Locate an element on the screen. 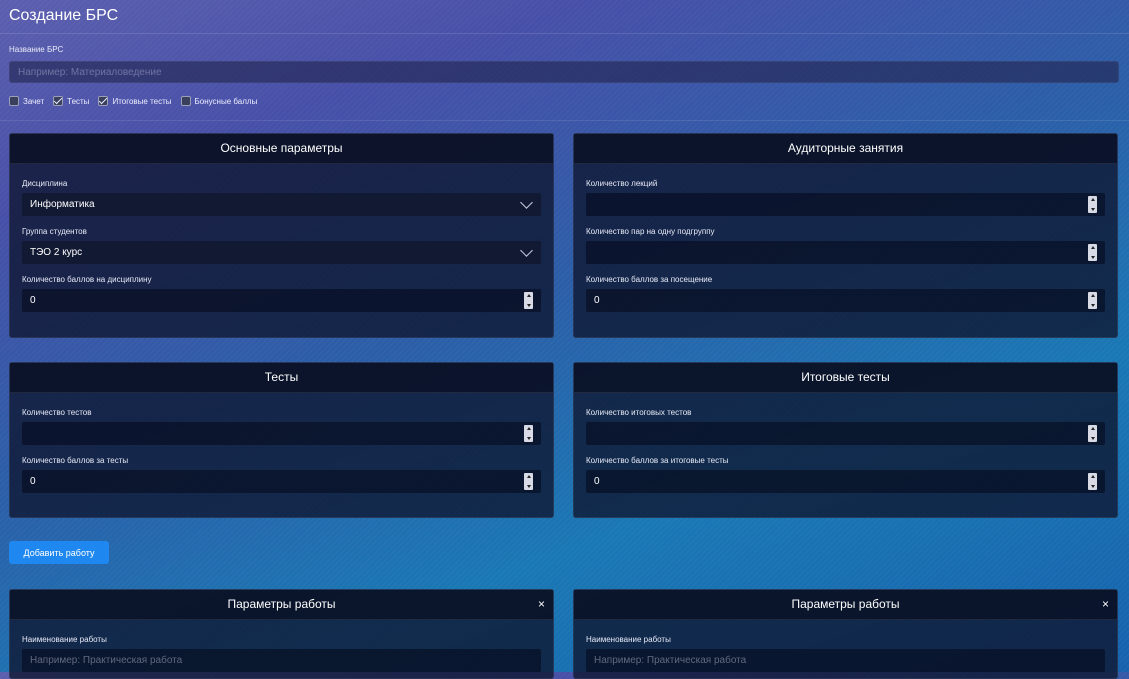 The width and height of the screenshot is (1129, 679). option-label: Итоговые тесты is located at coordinates (142, 101).